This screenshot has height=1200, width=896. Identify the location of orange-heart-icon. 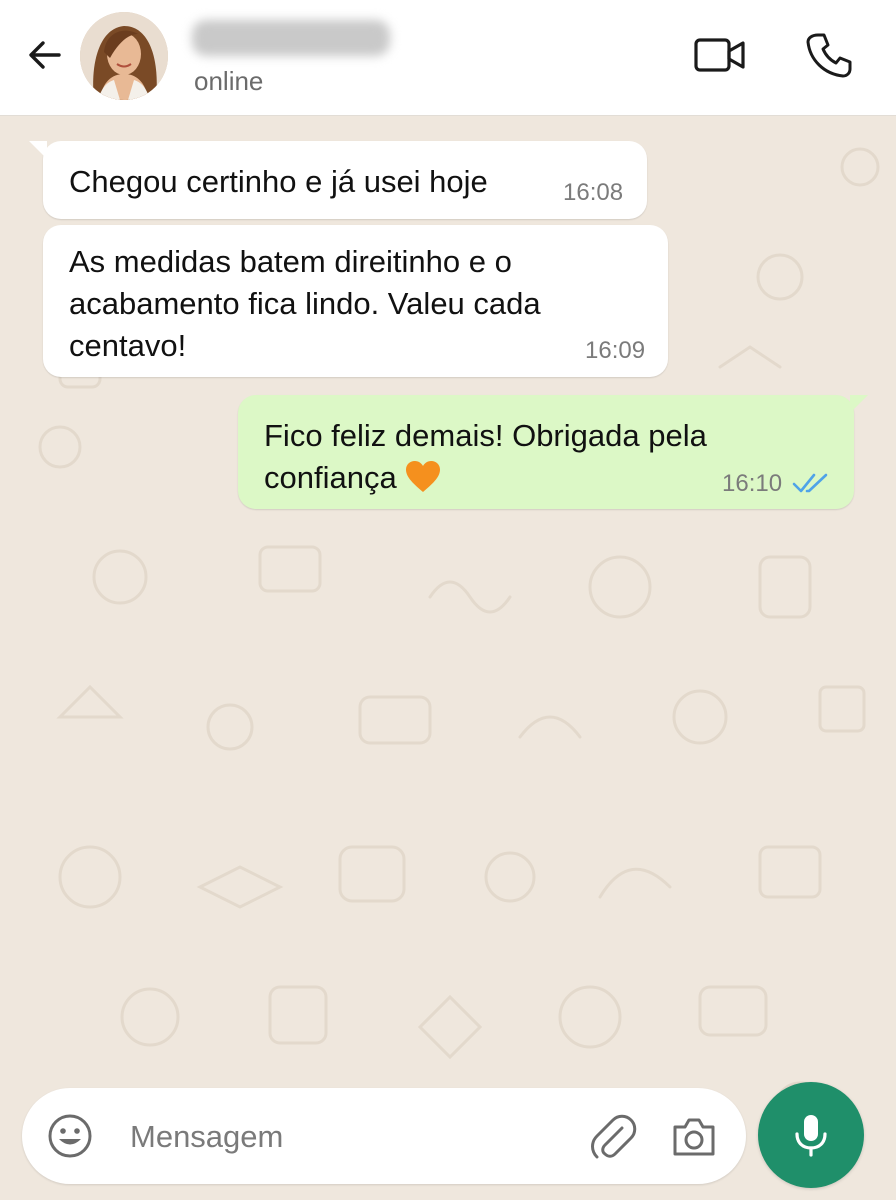
(423, 476).